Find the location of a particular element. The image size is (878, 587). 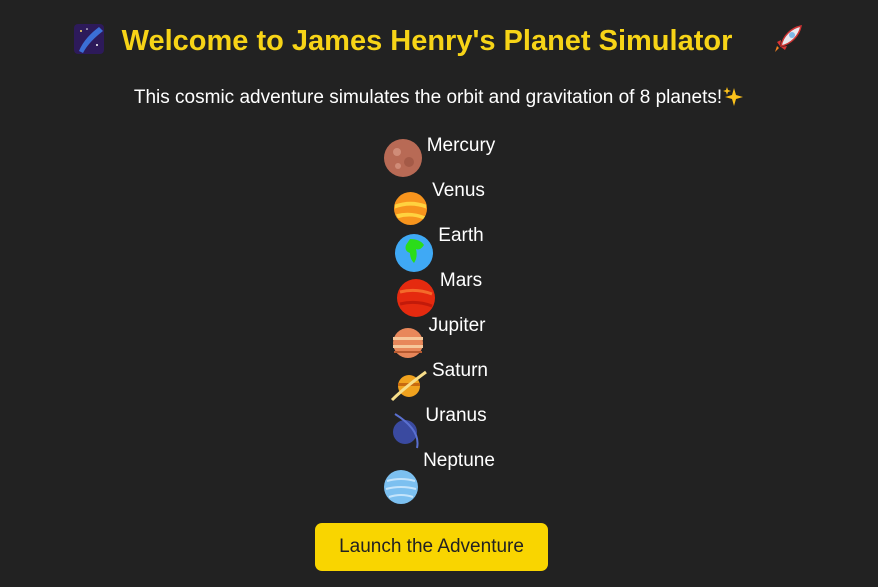

planet-item-uranus: Uranus is located at coordinates (439, 427).